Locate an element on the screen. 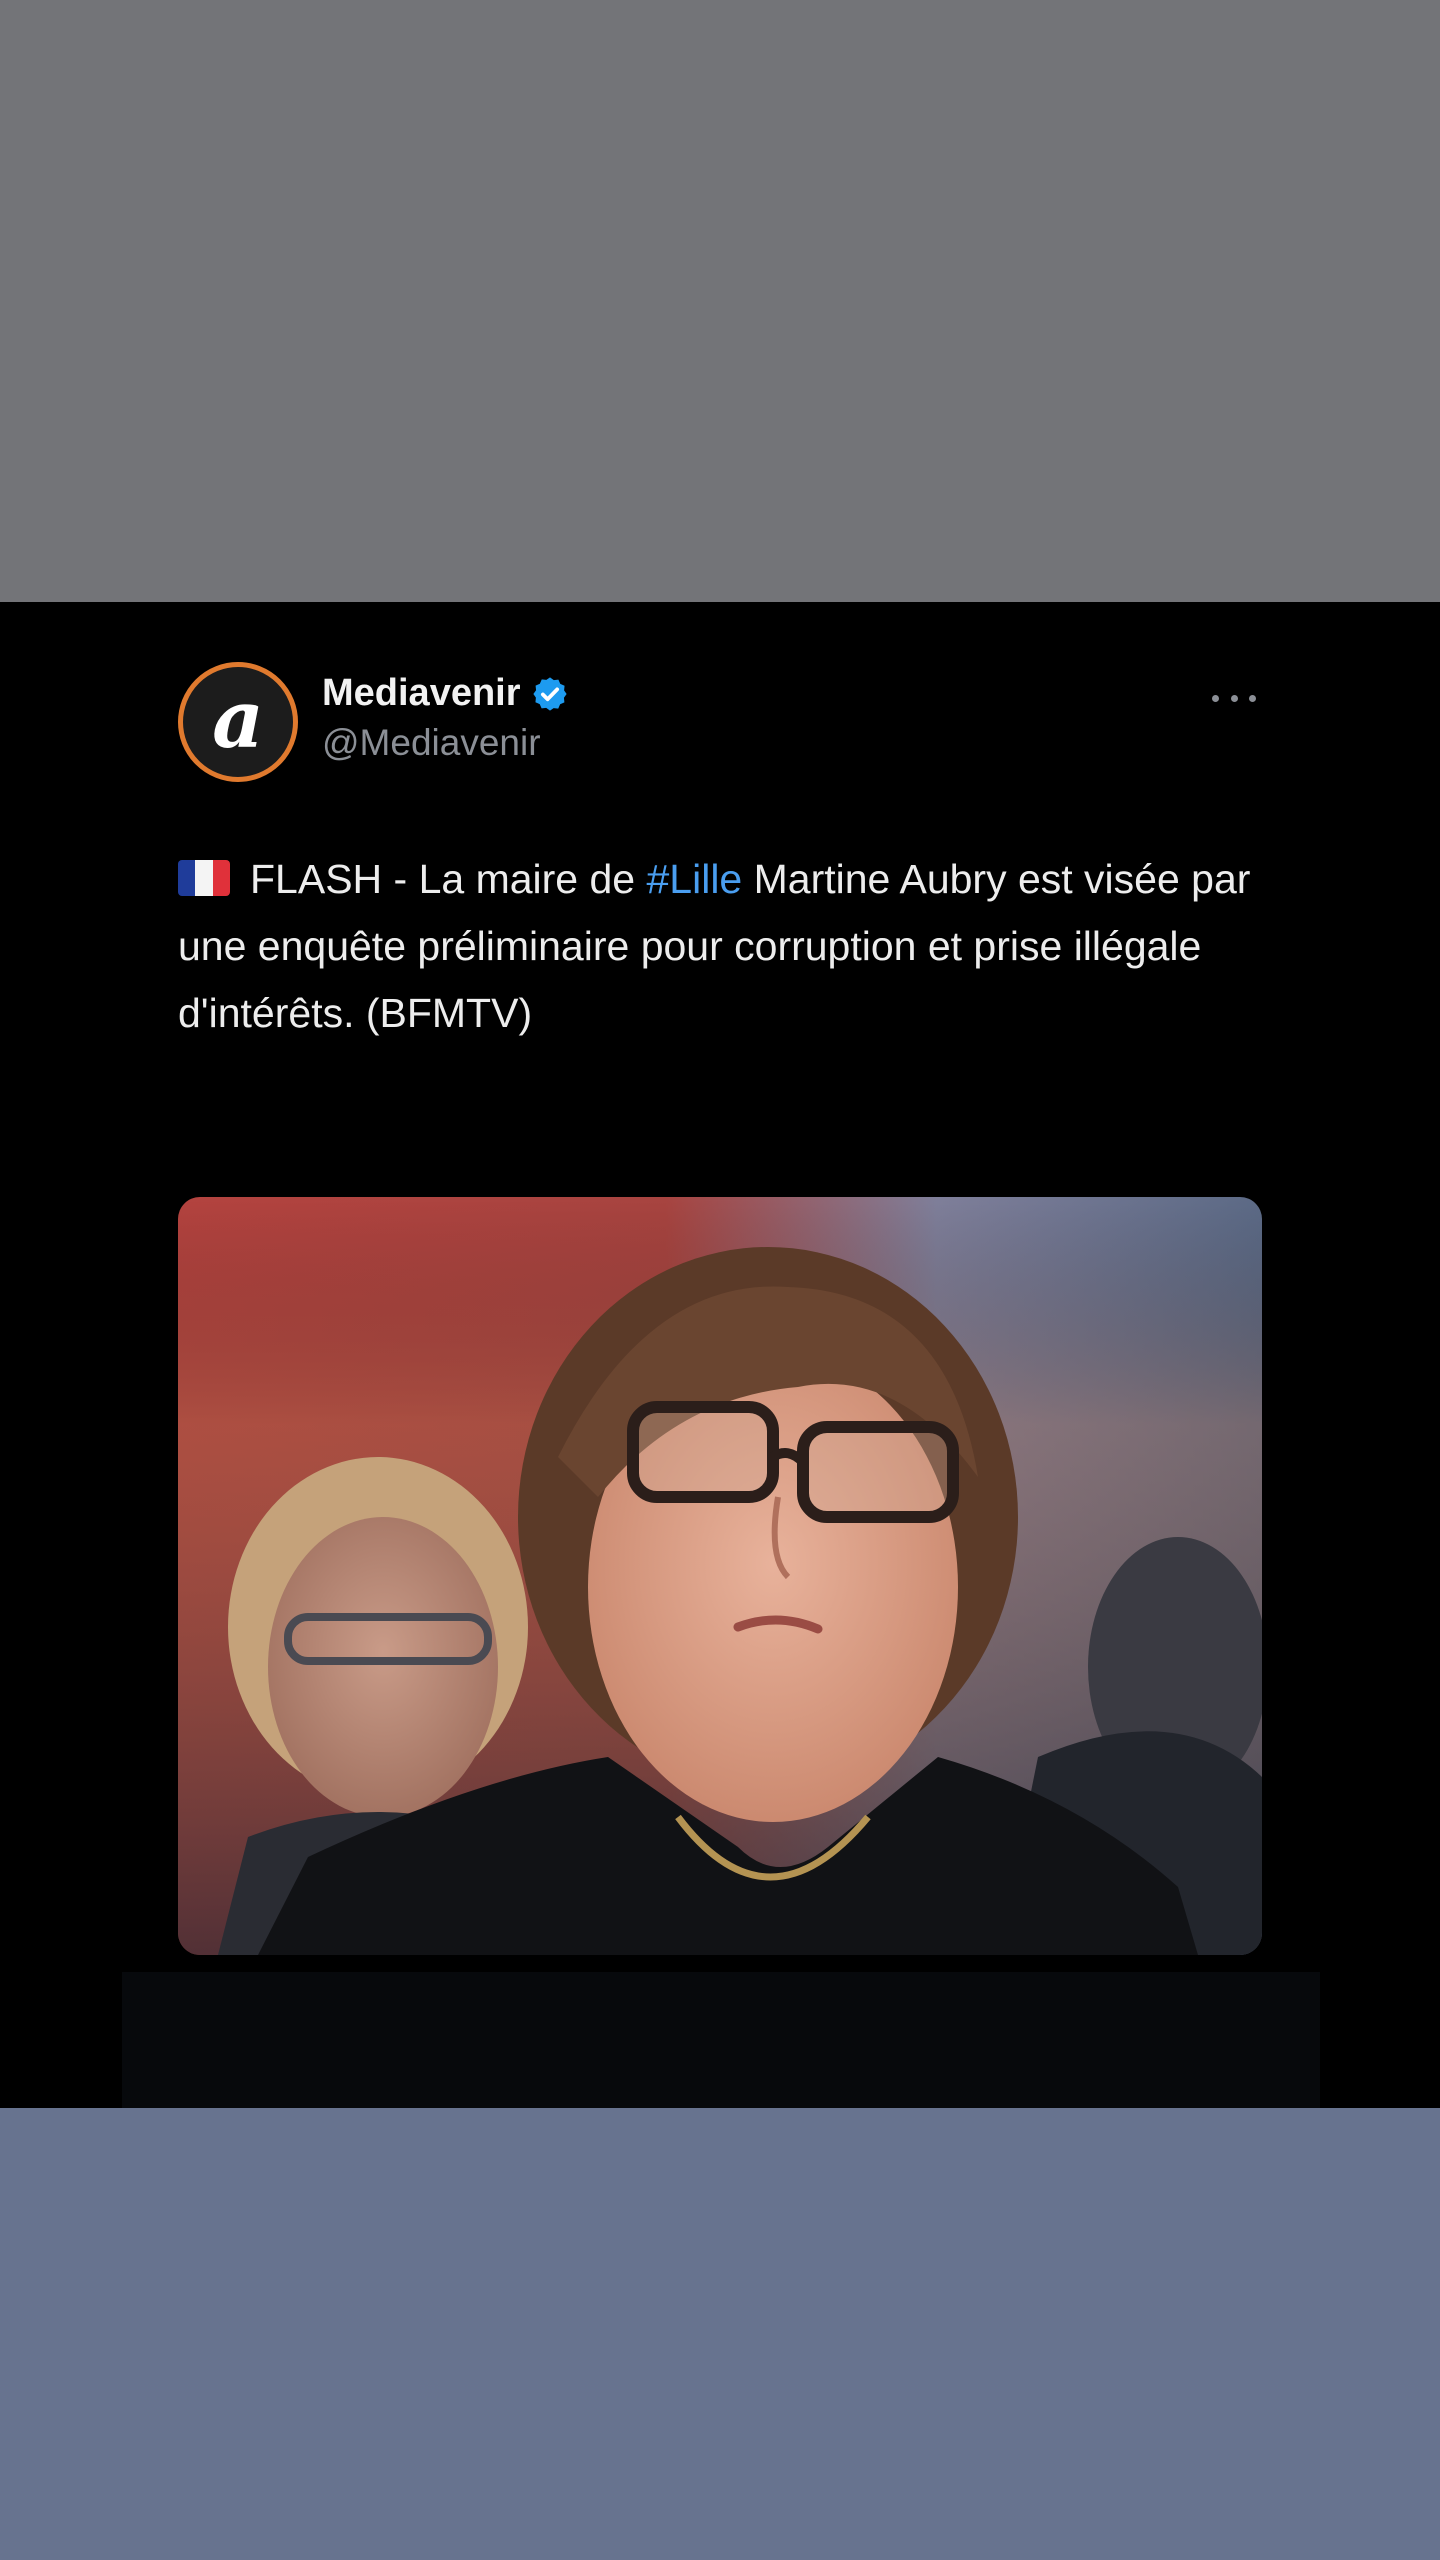 The width and height of the screenshot is (1440, 2560). author-name-row: Mediavenir is located at coordinates (445, 693).